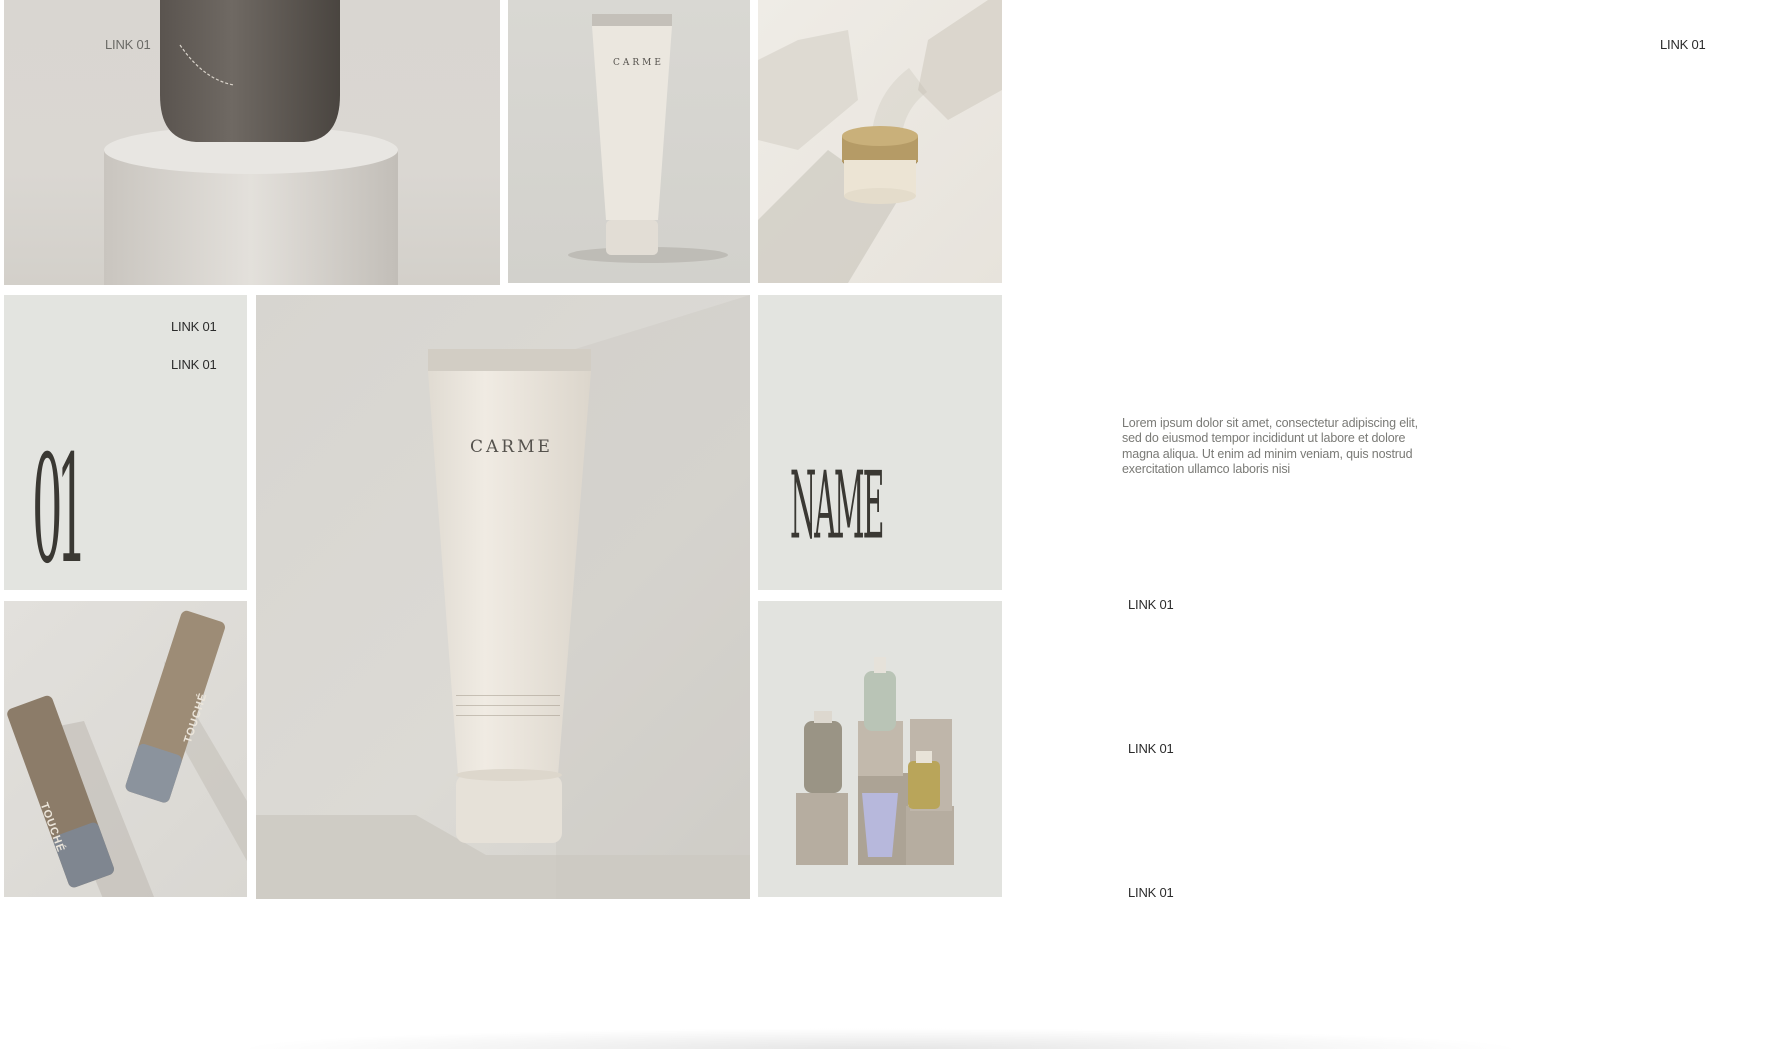 Image resolution: width=1792 pixels, height=1049 pixels. Describe the element at coordinates (194, 364) in the screenshot. I see `tile-link-b: LINK 01` at that location.